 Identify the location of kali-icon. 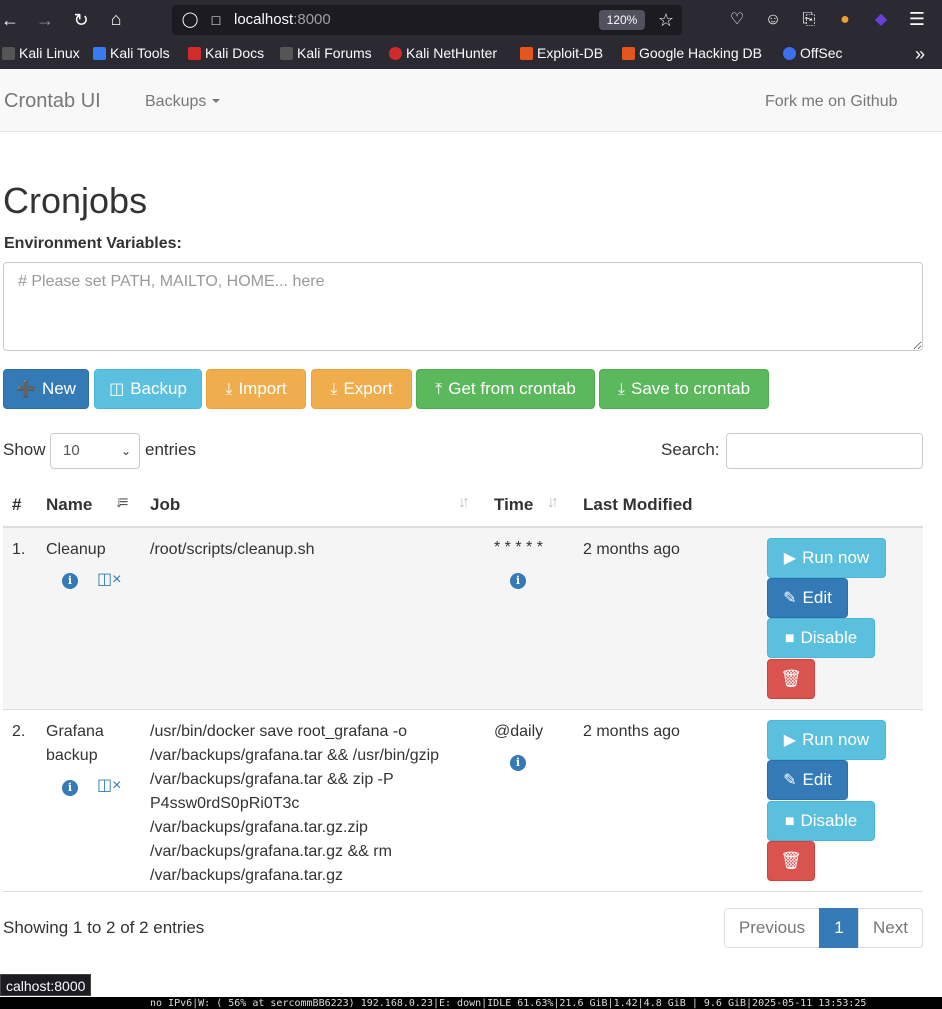
(8, 53).